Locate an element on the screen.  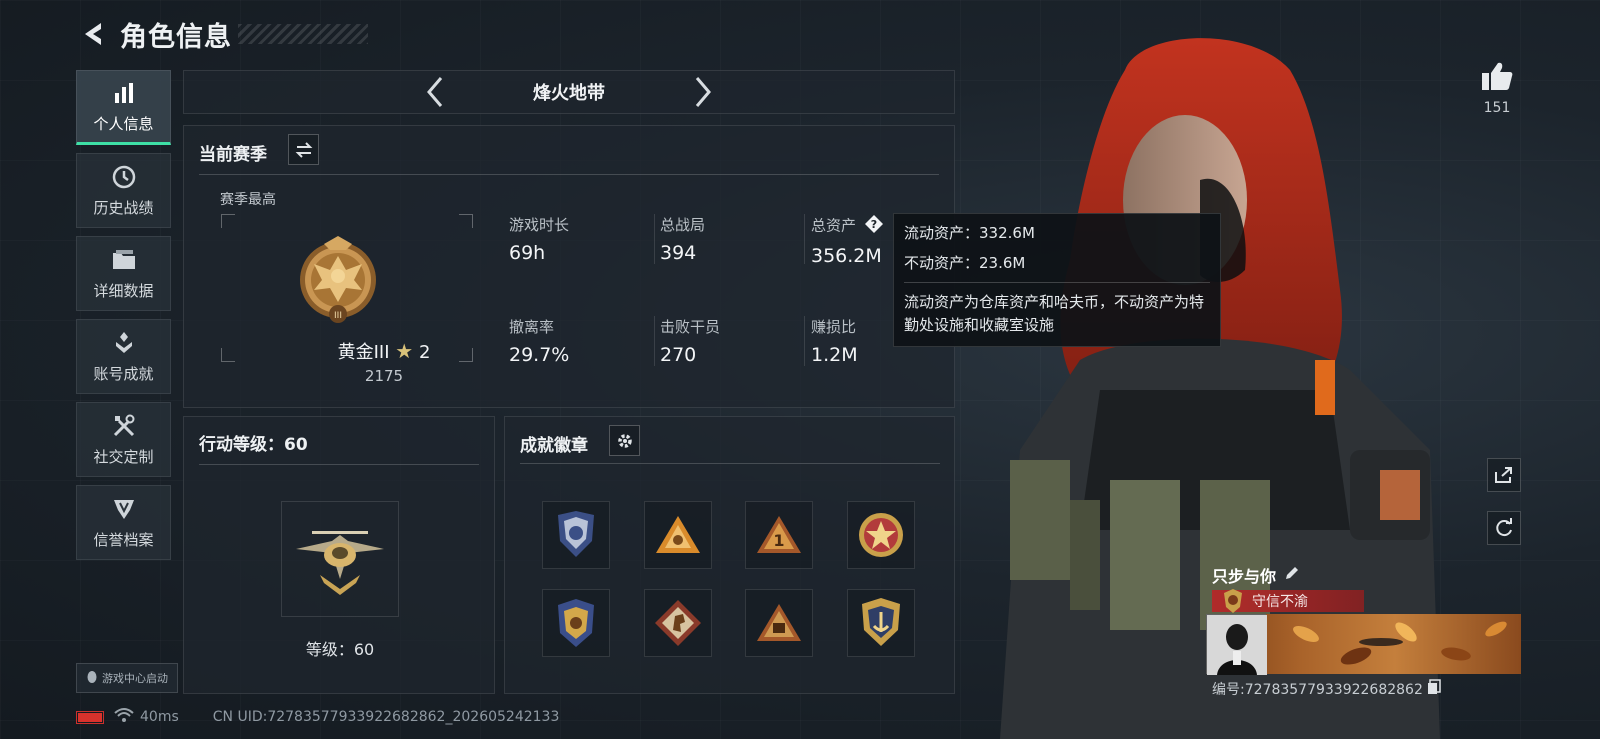
tooltip-fixed-assets: 不动资产：23.6M is located at coordinates (965, 263).